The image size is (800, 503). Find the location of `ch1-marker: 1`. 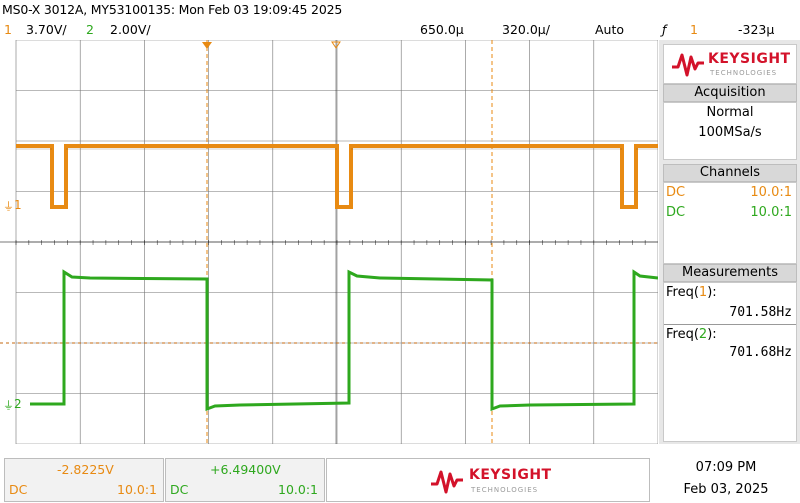

ch1-marker: 1 is located at coordinates (18, 205).